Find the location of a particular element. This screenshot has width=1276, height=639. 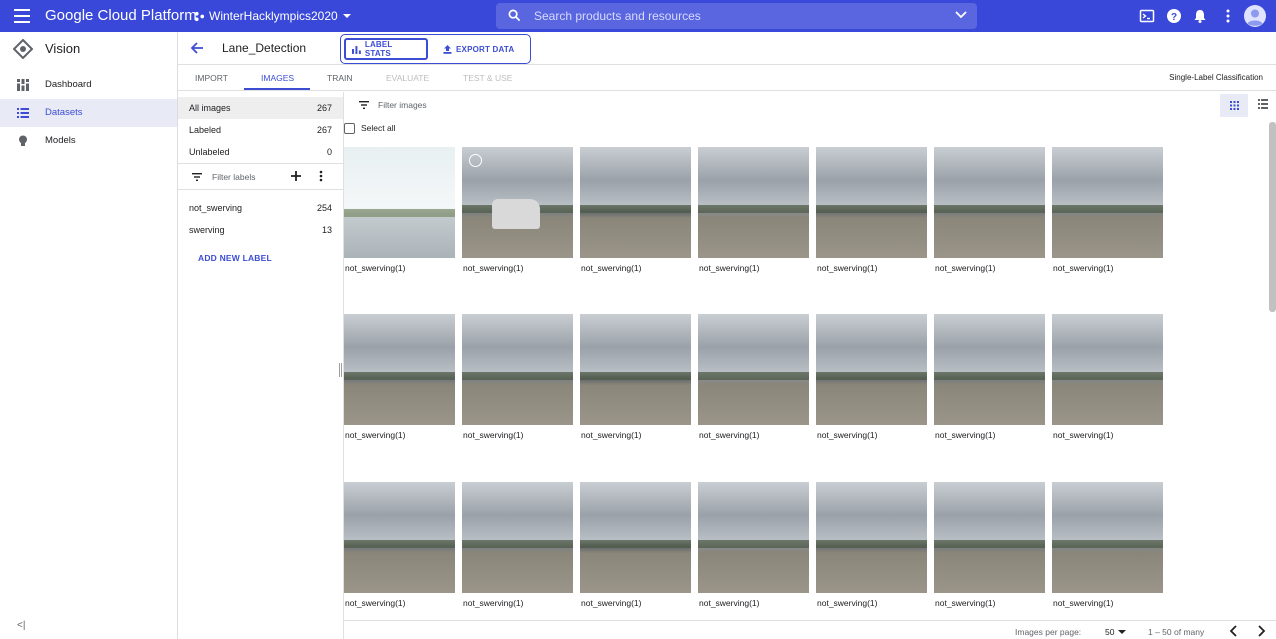

lightbulb-icon is located at coordinates (23, 140).